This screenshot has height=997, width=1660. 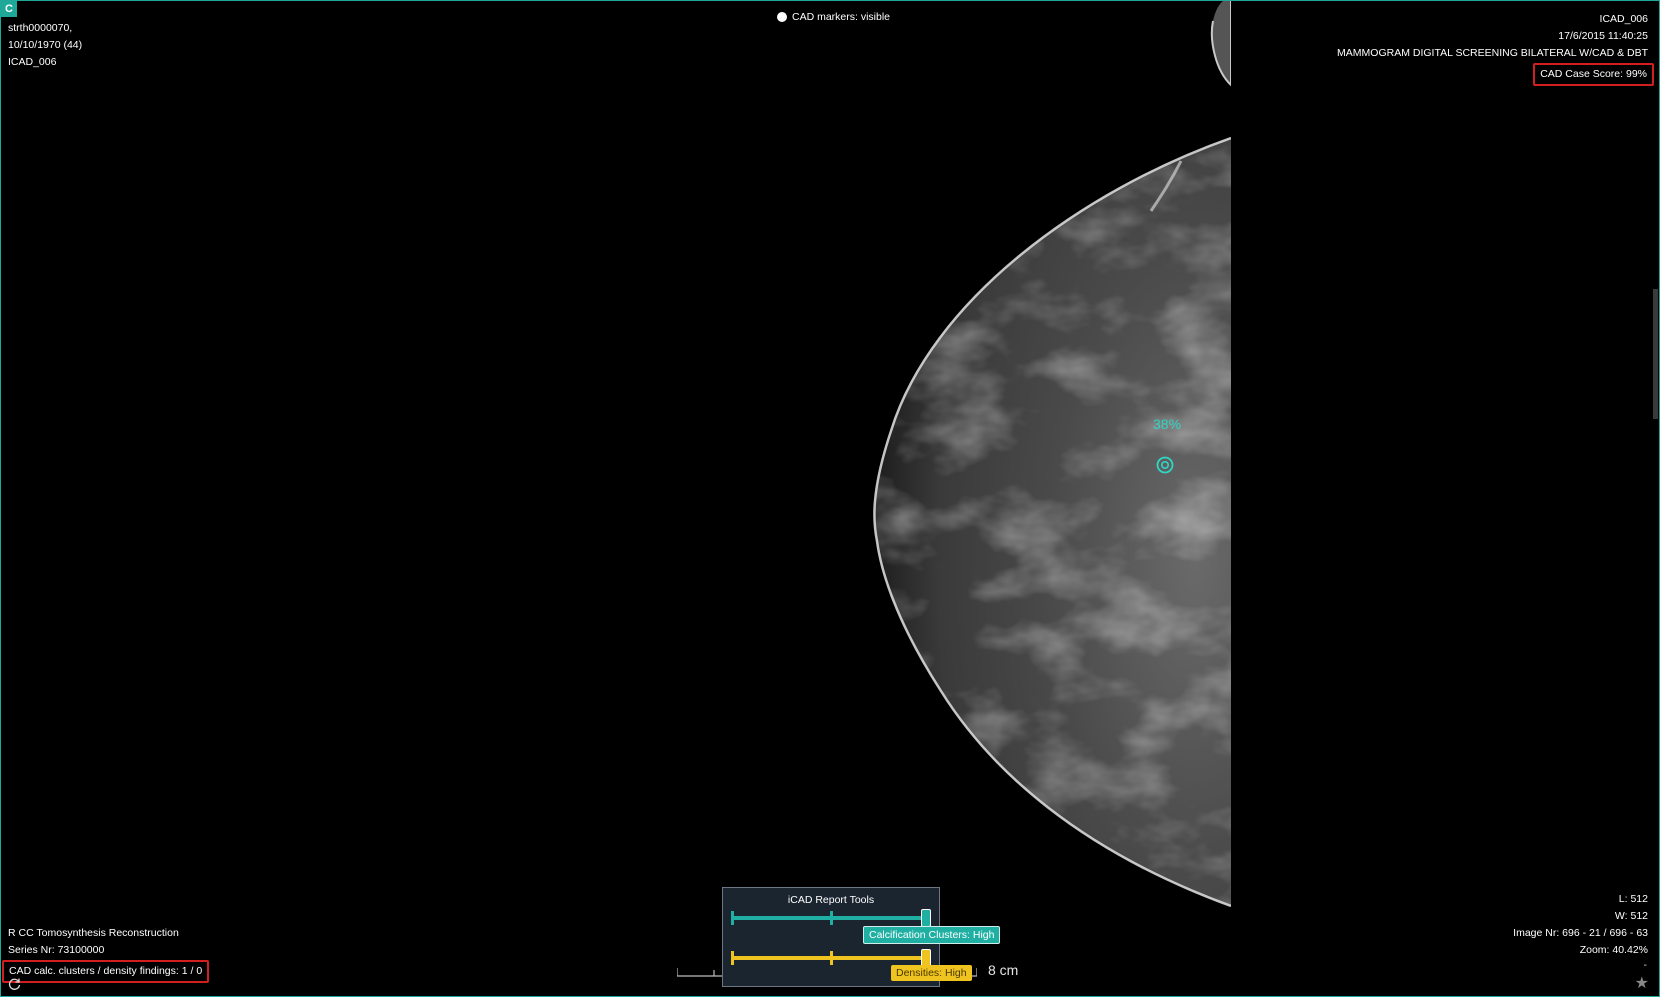 I want to click on star-icon: ★, so click(x=1642, y=983).